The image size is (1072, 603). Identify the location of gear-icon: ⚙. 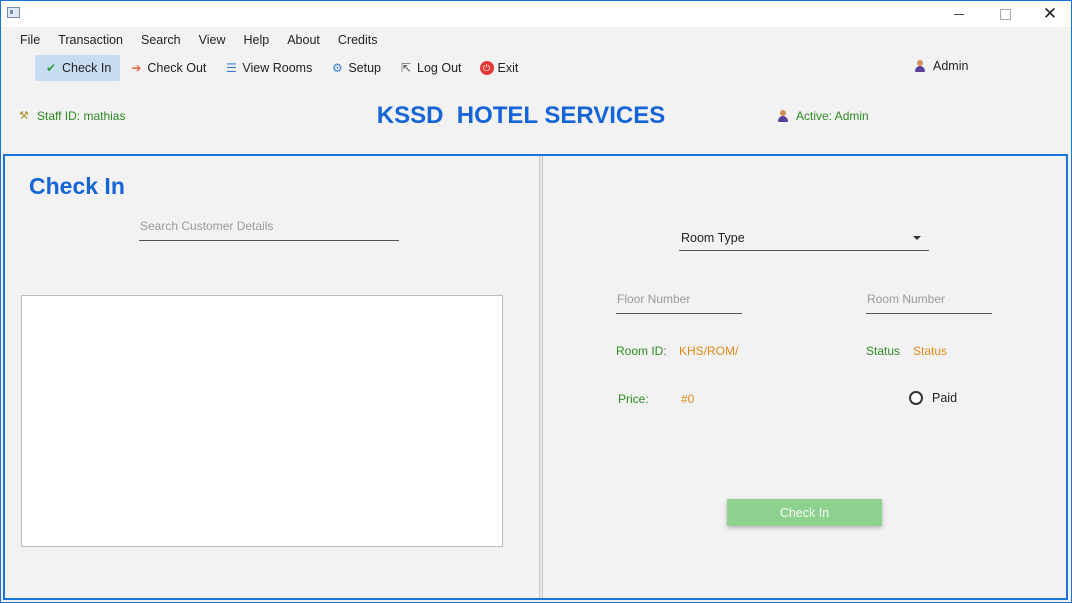
(337, 68).